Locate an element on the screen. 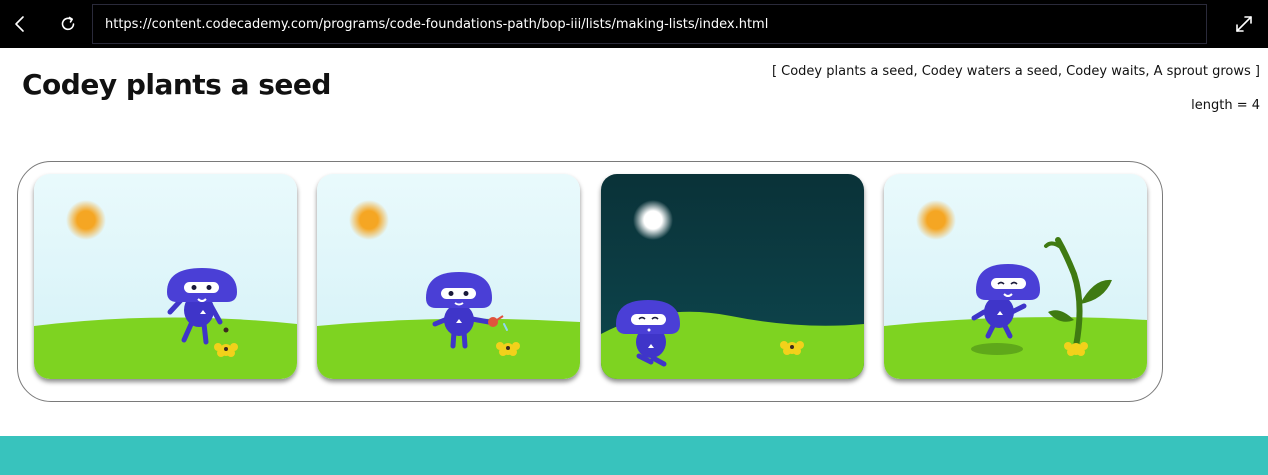 The height and width of the screenshot is (475, 1268). expand-icon is located at coordinates (1244, 24).